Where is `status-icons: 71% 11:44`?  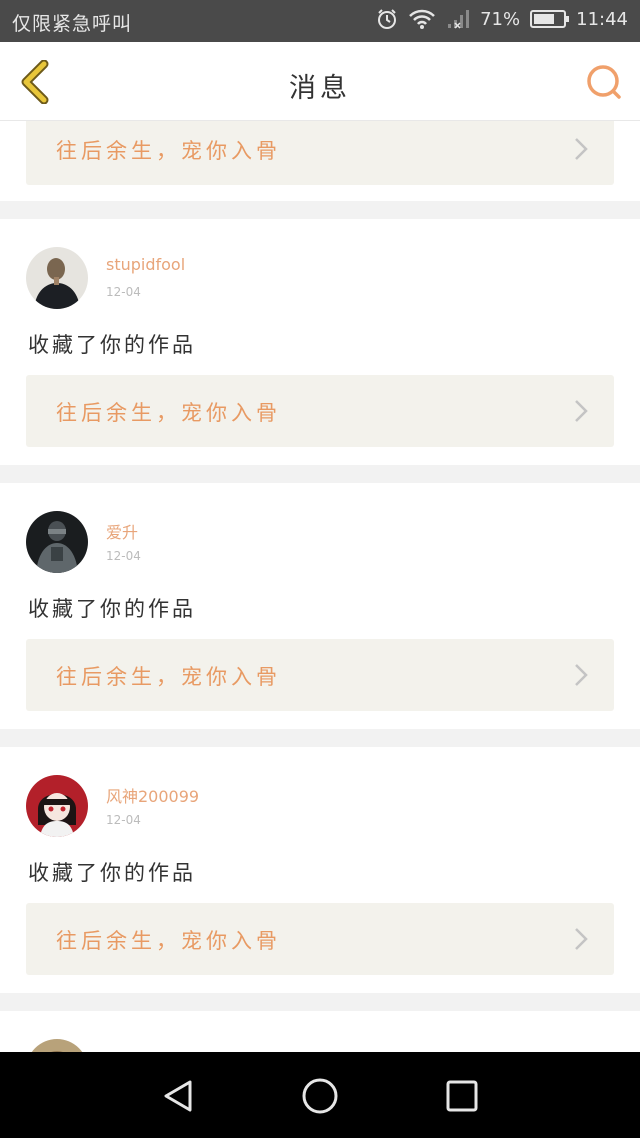 status-icons: 71% 11:44 is located at coordinates (502, 19).